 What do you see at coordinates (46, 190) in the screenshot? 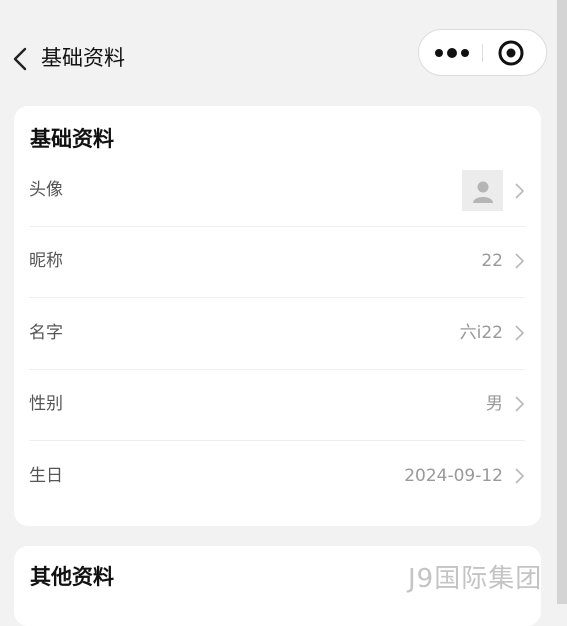
I see `row-label: 头像` at bounding box center [46, 190].